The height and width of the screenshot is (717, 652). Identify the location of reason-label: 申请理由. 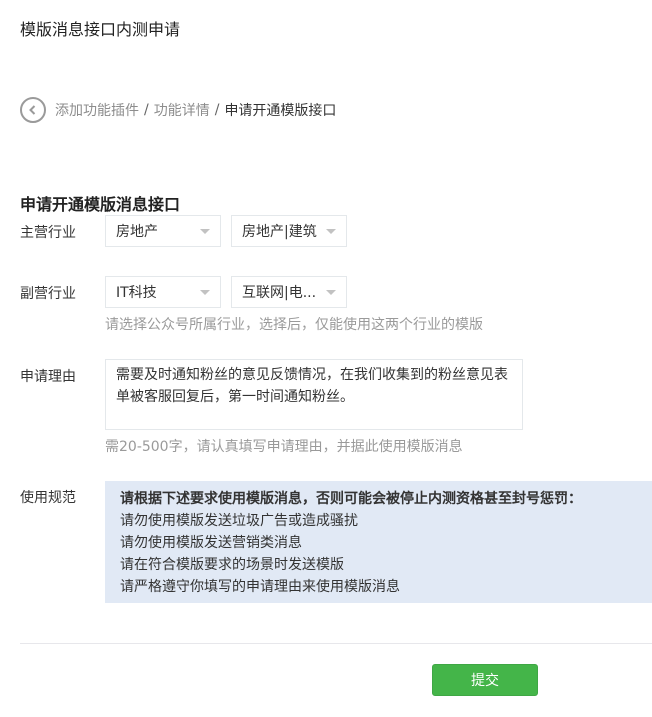
(48, 377).